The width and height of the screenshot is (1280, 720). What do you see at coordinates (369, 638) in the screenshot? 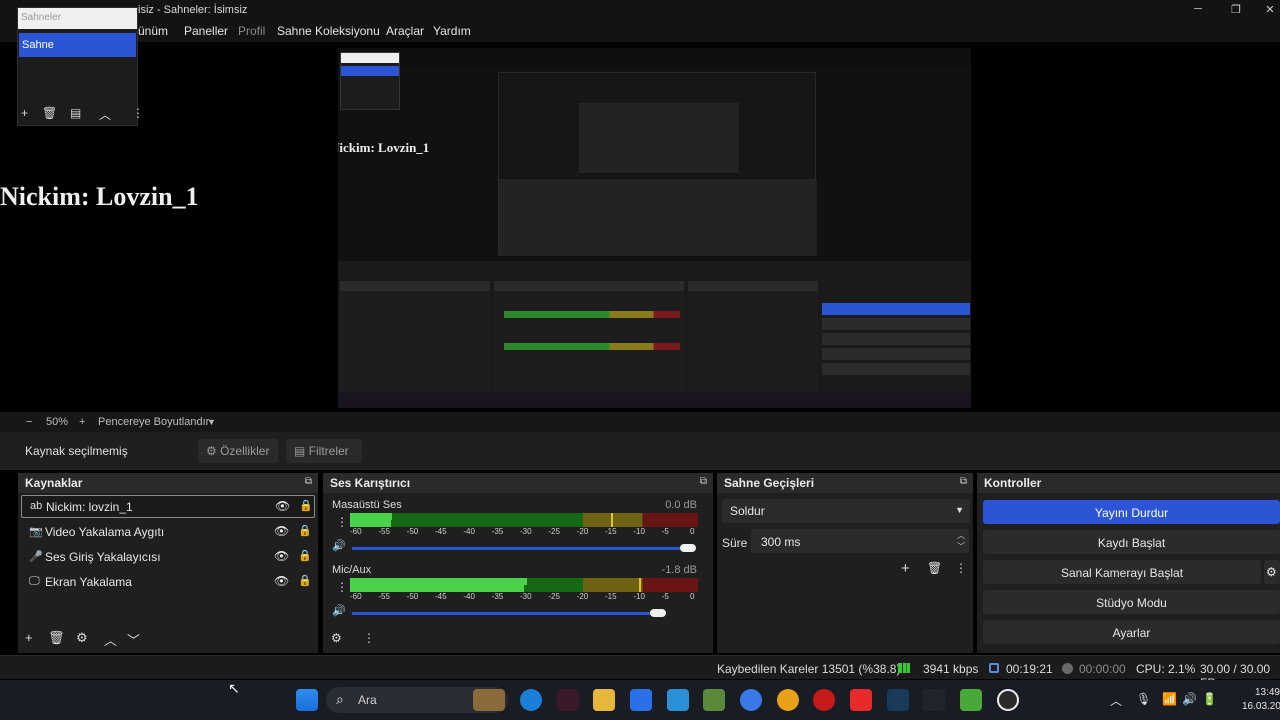
I see `mixer-more-icon: ⋮` at bounding box center [369, 638].